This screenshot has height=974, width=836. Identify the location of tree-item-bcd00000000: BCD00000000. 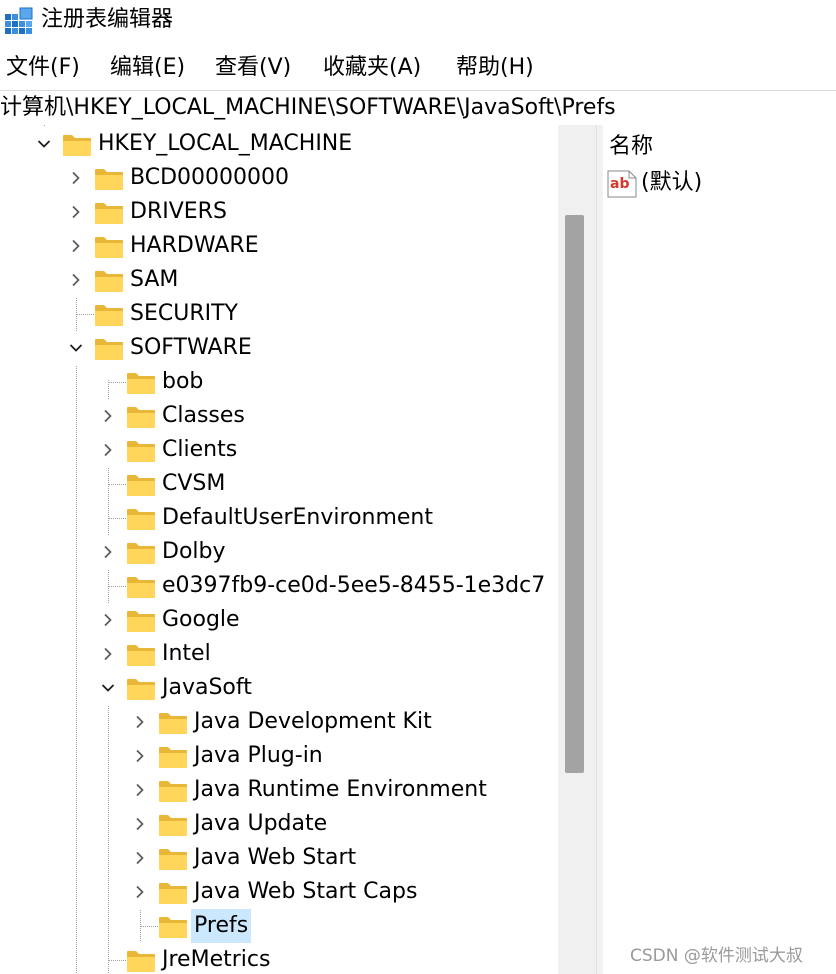
(279, 178).